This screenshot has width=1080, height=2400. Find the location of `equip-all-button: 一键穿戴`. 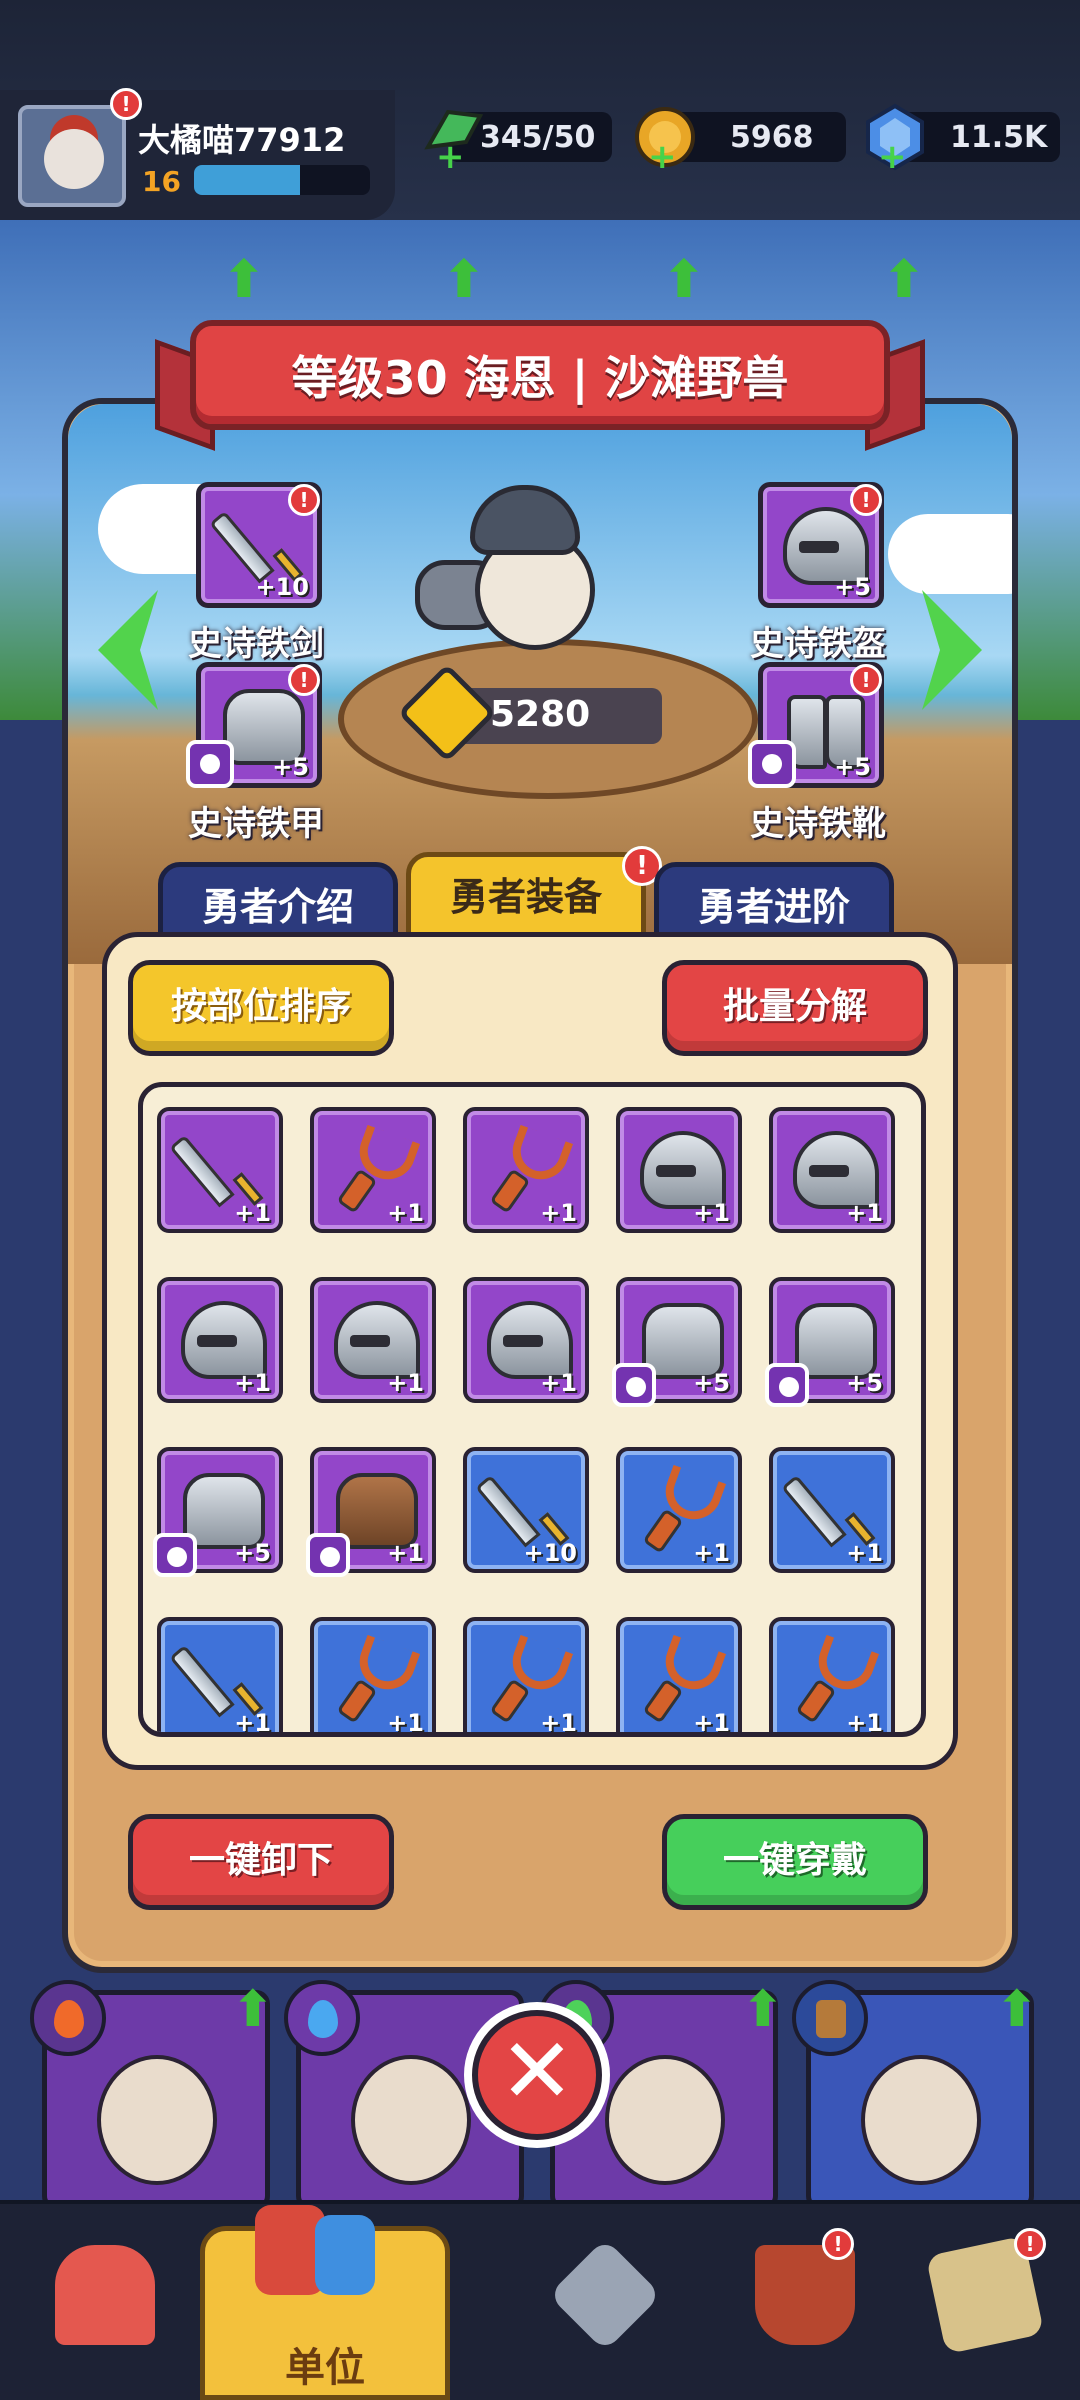

equip-all-button: 一键穿戴 is located at coordinates (795, 1862).